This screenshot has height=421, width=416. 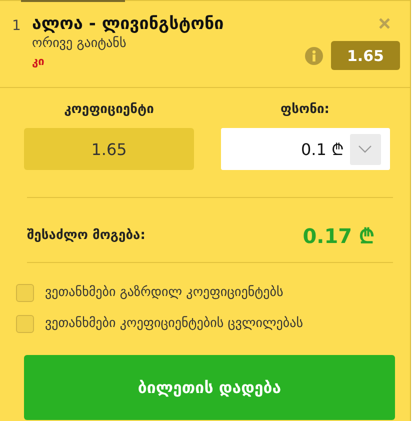 I want to click on market-name: ორივე გაიტანს, so click(x=80, y=43).